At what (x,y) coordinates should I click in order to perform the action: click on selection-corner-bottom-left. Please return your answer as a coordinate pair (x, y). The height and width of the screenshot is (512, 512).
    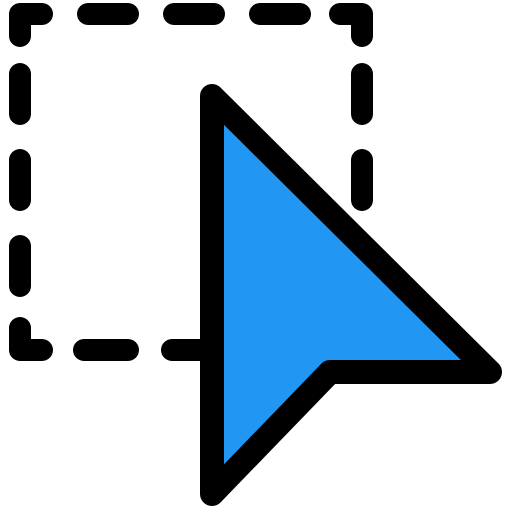
    Looking at the image, I should click on (31, 339).